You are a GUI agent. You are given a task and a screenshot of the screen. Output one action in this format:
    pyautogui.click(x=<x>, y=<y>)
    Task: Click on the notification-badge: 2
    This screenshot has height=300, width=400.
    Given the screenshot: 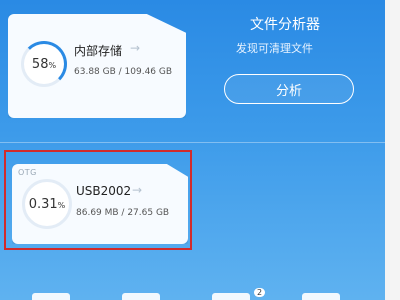 What is the action you would take?
    pyautogui.click(x=260, y=292)
    